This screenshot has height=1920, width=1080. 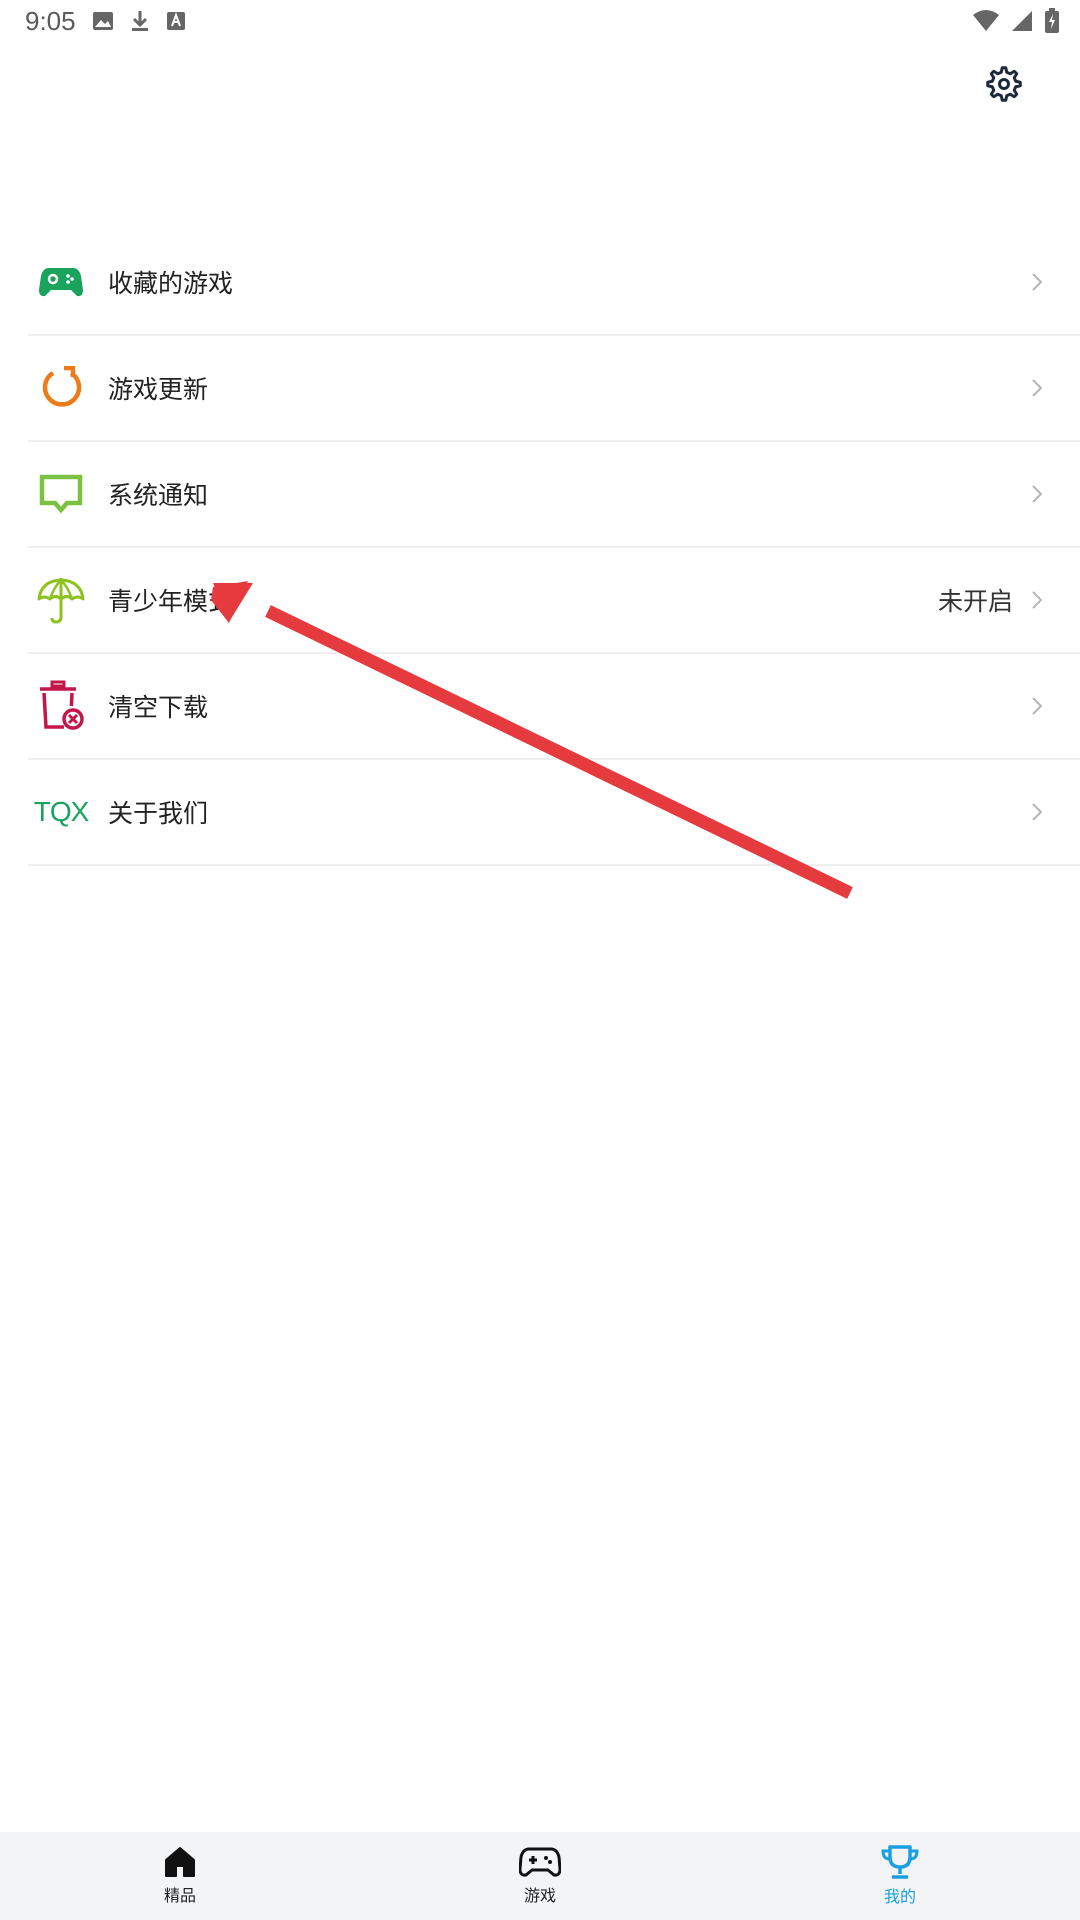 What do you see at coordinates (158, 495) in the screenshot?
I see `menu-item-label: 系统通知` at bounding box center [158, 495].